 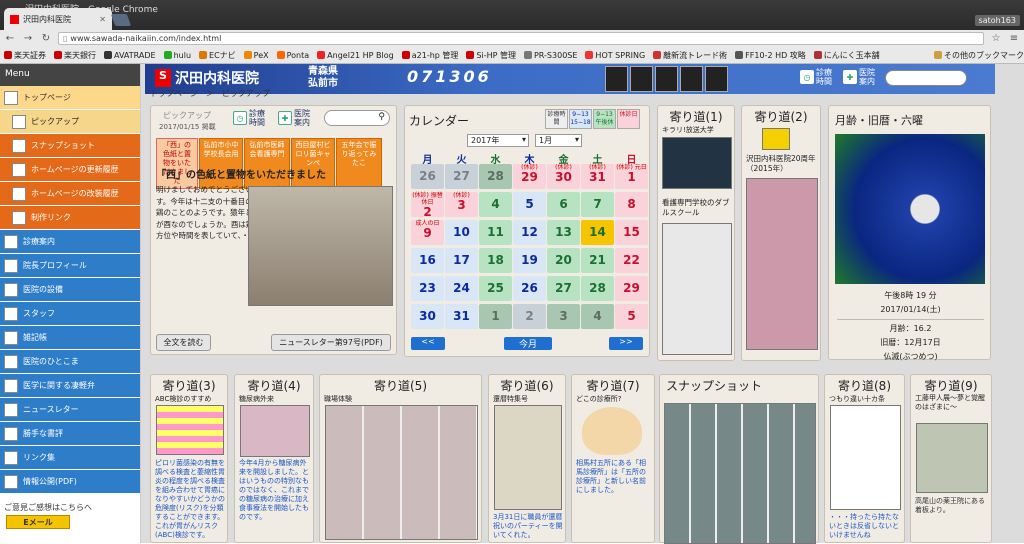 What do you see at coordinates (529, 232) in the screenshot?
I see `calendar-day: 12` at bounding box center [529, 232].